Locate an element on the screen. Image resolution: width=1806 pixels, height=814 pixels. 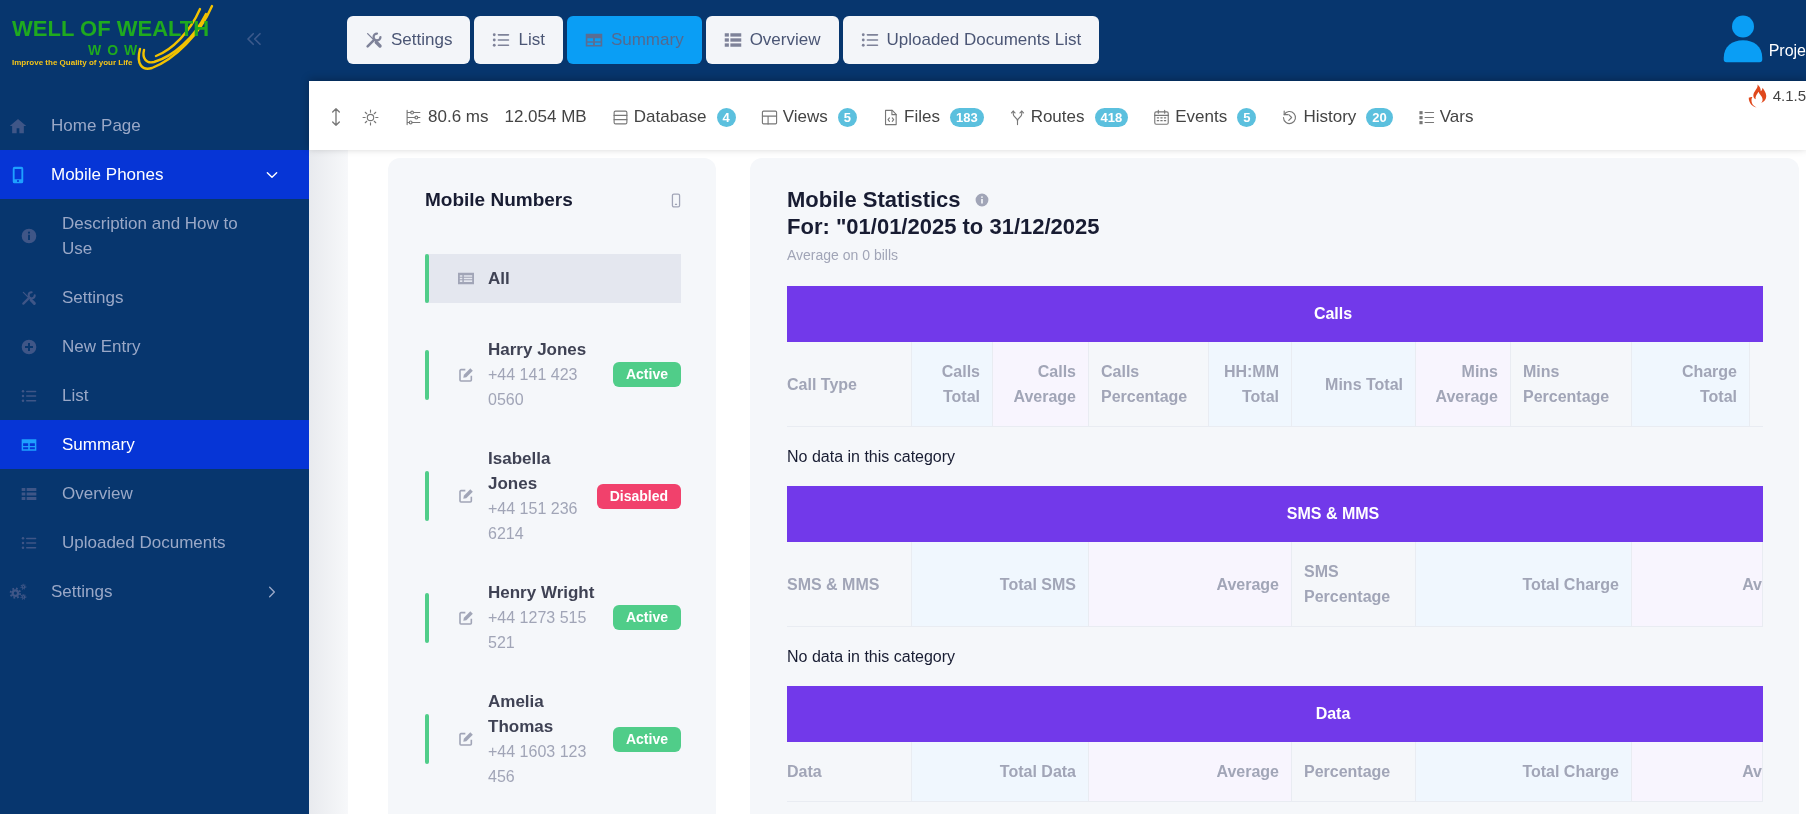
sidebar-item: Mobile Phones is located at coordinates (154, 174).